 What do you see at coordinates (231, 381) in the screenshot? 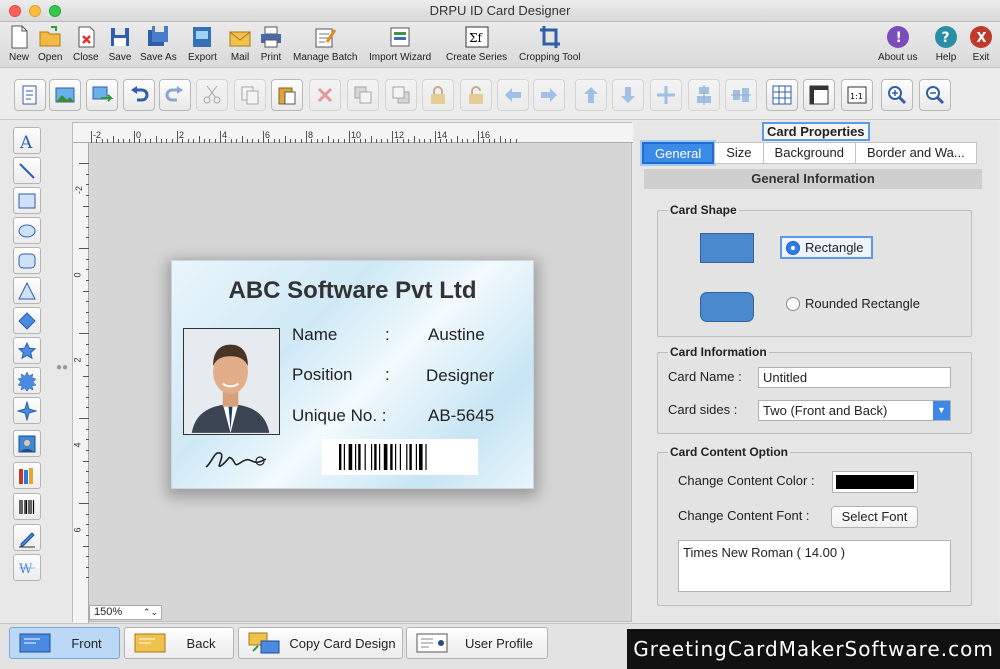
I see `profile-photo` at bounding box center [231, 381].